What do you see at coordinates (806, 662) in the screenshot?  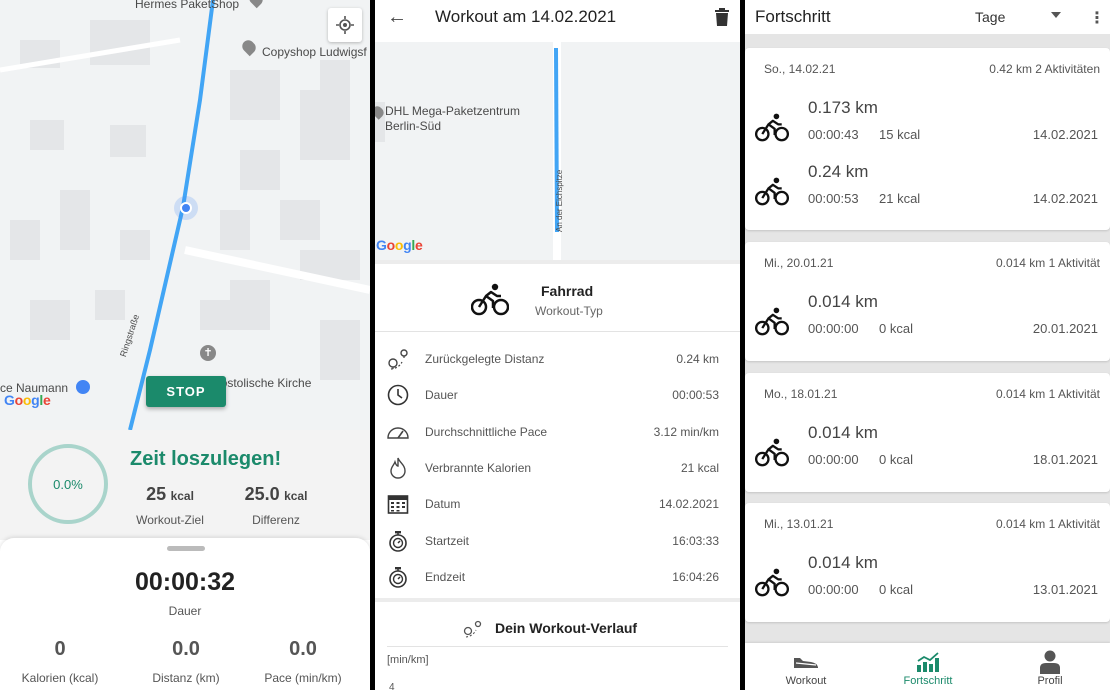 I see `shoe-icon` at bounding box center [806, 662].